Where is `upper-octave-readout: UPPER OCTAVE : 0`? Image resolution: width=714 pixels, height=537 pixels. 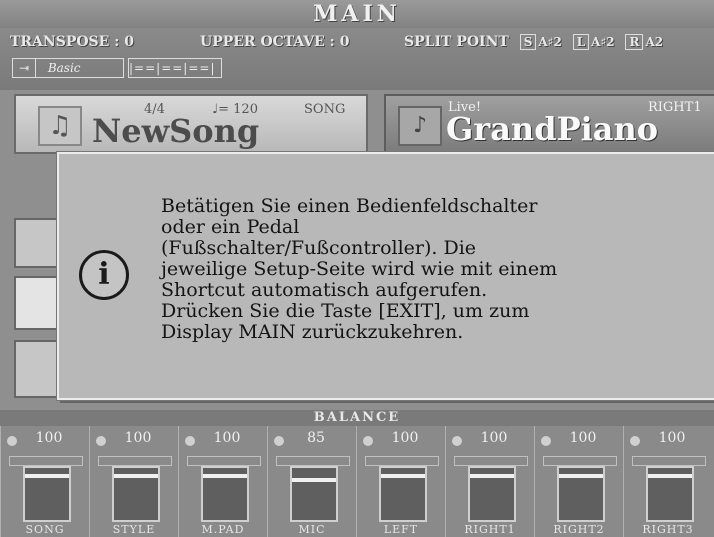
upper-octave-readout: UPPER OCTAVE : 0 is located at coordinates (275, 42).